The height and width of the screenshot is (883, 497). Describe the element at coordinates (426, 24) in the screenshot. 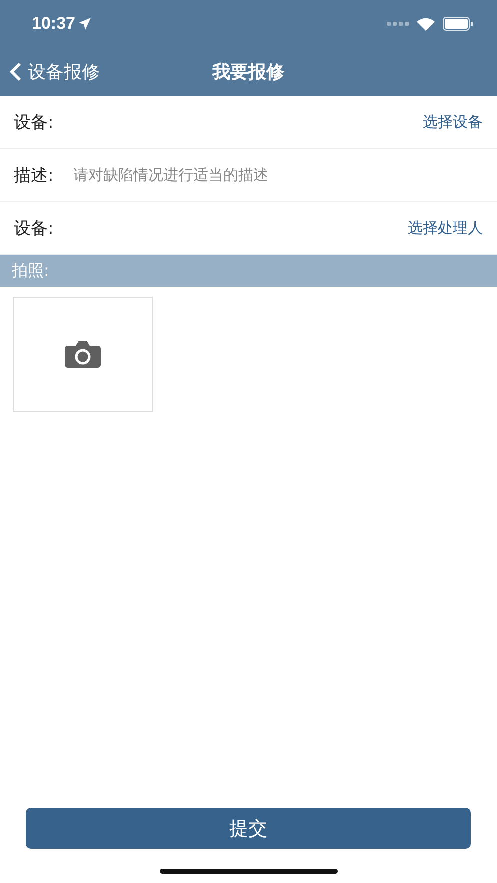

I see `wifi-icon` at that location.